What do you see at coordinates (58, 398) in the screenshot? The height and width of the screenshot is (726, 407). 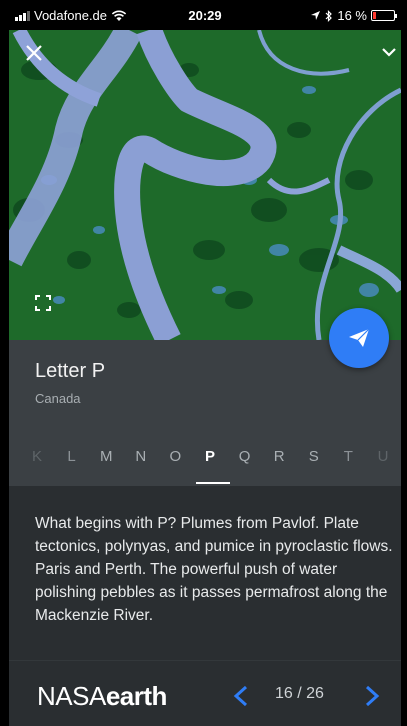 I see `place-country: Canada` at bounding box center [58, 398].